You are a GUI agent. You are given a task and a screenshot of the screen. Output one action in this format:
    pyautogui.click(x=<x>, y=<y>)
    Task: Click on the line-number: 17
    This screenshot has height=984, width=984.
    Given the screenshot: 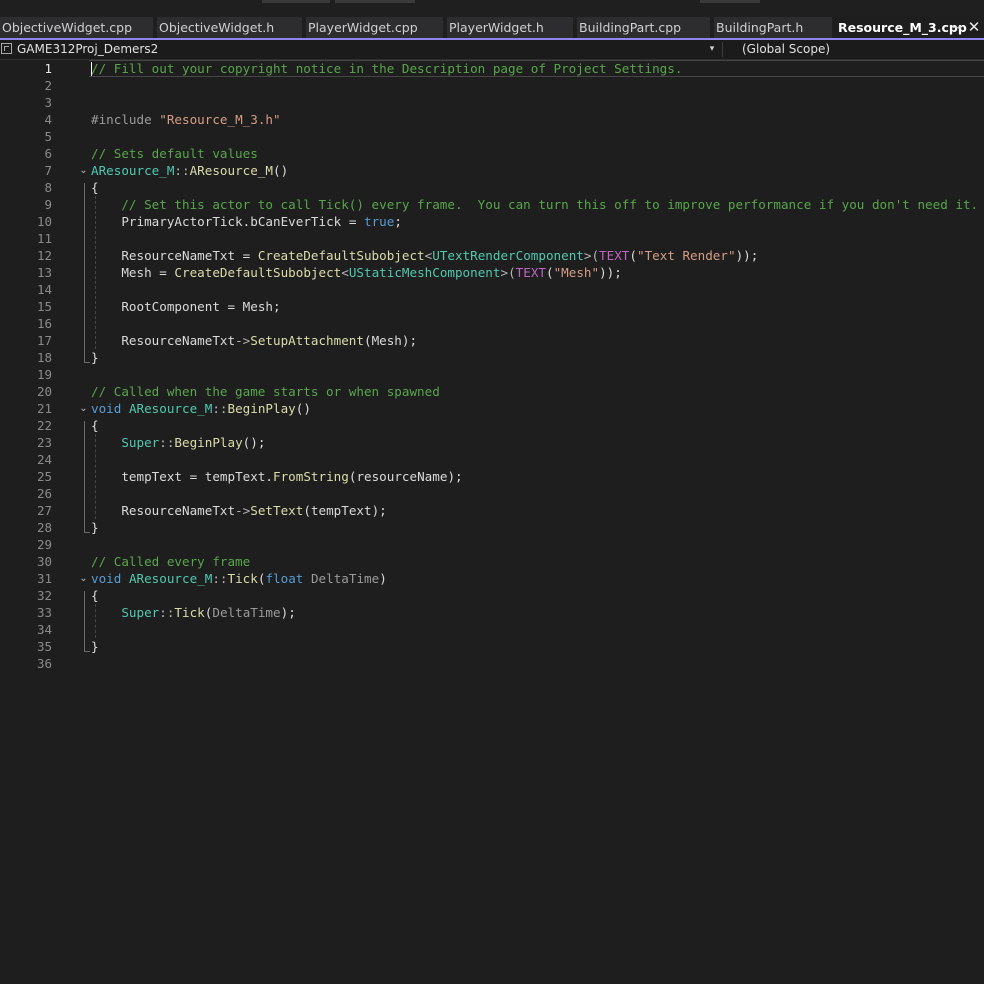 What is the action you would take?
    pyautogui.click(x=44, y=340)
    